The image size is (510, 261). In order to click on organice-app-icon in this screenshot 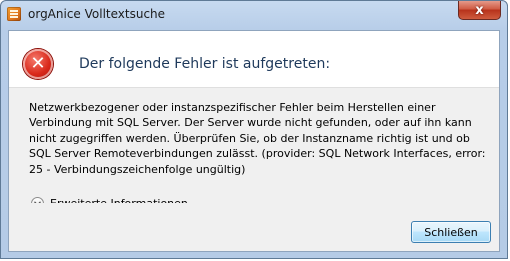, I will do `click(14, 14)`.